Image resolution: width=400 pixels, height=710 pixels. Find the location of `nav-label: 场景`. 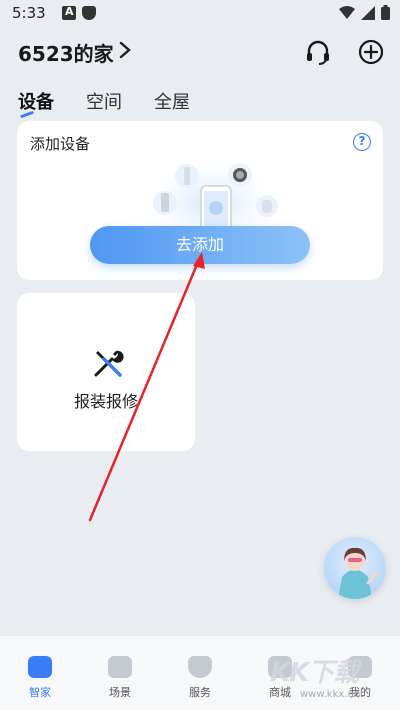

nav-label: 场景 is located at coordinates (120, 692).